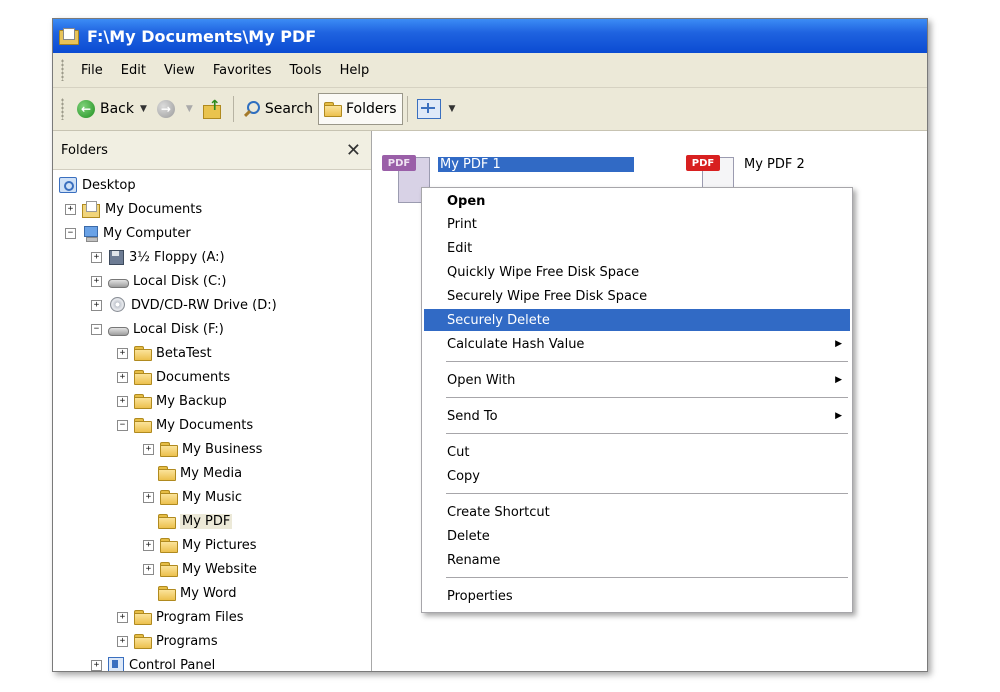 The image size is (1000, 692). I want to click on views-icon, so click(428, 109).